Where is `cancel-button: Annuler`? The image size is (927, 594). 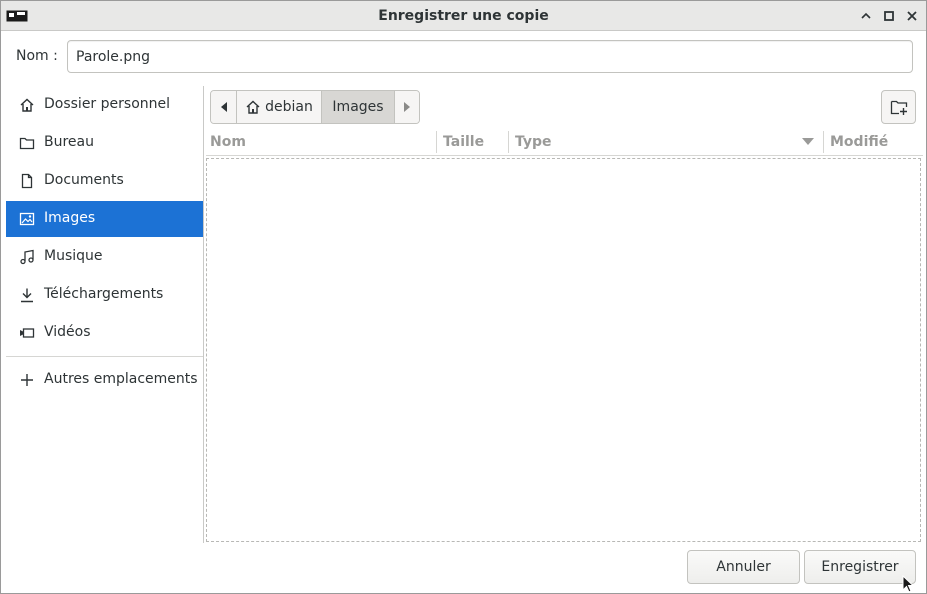
cancel-button: Annuler is located at coordinates (743, 567).